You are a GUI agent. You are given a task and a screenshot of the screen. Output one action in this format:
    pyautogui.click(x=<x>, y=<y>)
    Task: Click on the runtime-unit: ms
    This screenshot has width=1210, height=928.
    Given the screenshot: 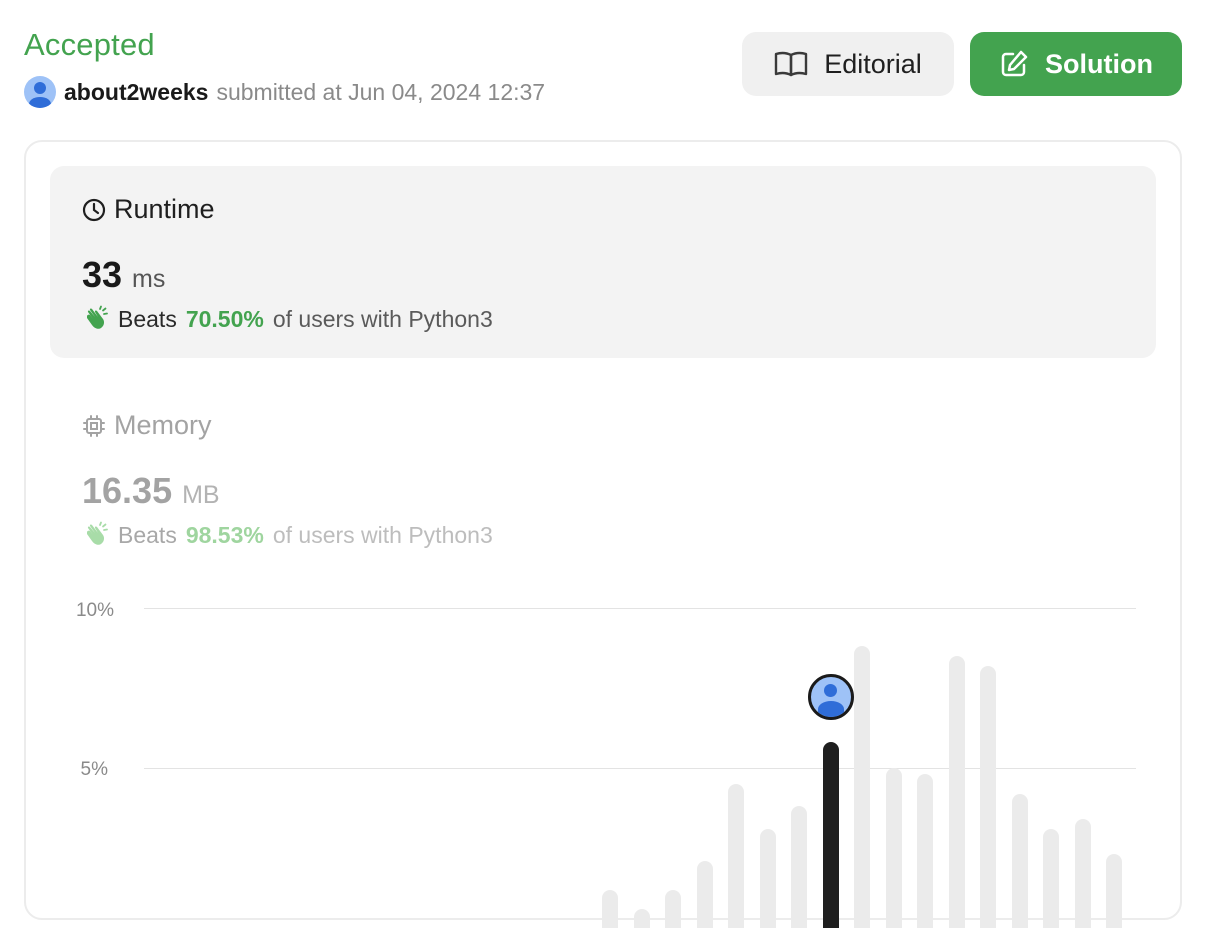 What is the action you would take?
    pyautogui.click(x=149, y=279)
    